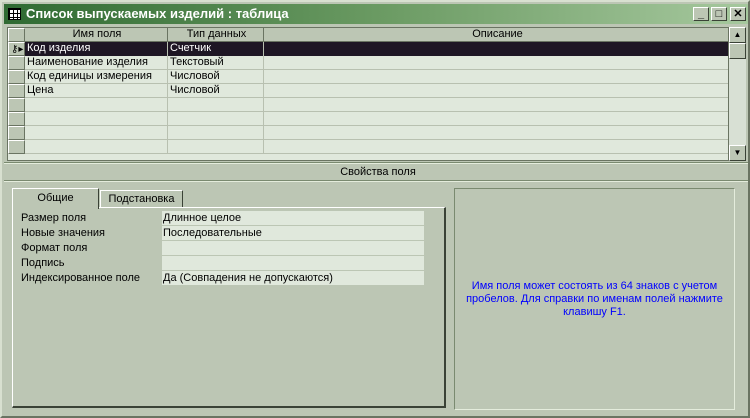 This screenshot has height=418, width=750. Describe the element at coordinates (96, 49) in the screenshot. I see `field-name-cell: Код изделия` at that location.